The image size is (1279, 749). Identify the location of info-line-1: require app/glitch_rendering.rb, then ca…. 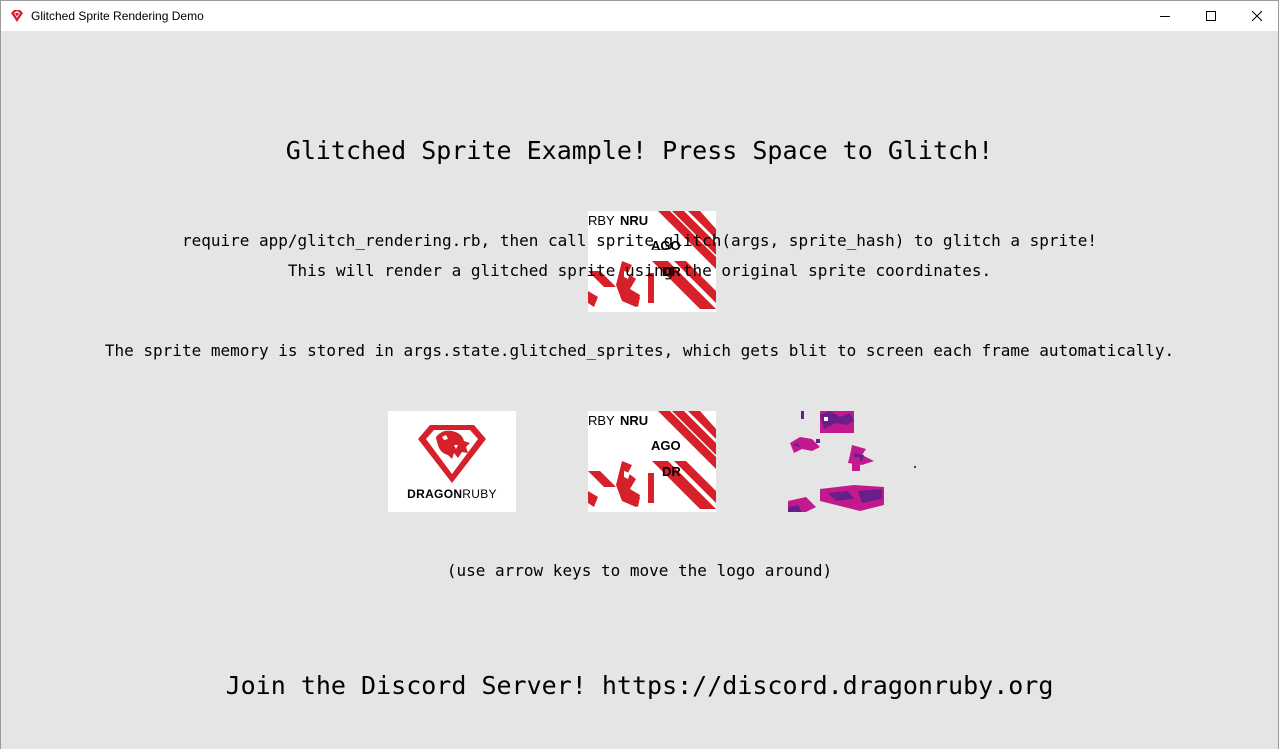
(639, 240).